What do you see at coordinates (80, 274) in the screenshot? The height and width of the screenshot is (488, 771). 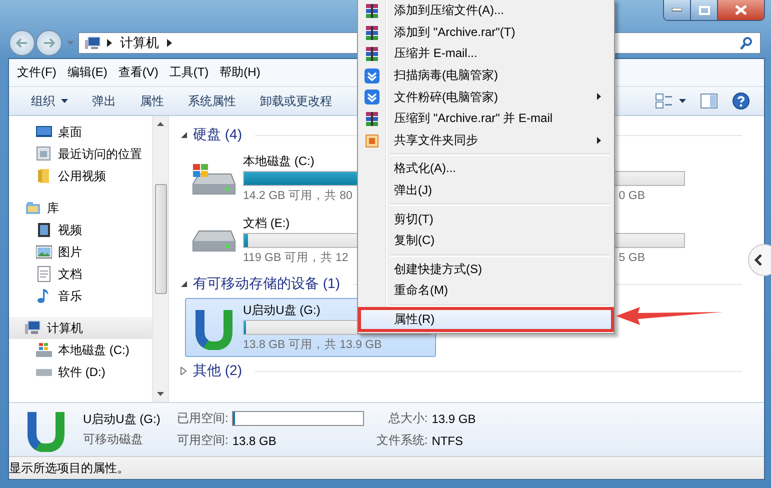 I see `sidebar-item: 文档` at bounding box center [80, 274].